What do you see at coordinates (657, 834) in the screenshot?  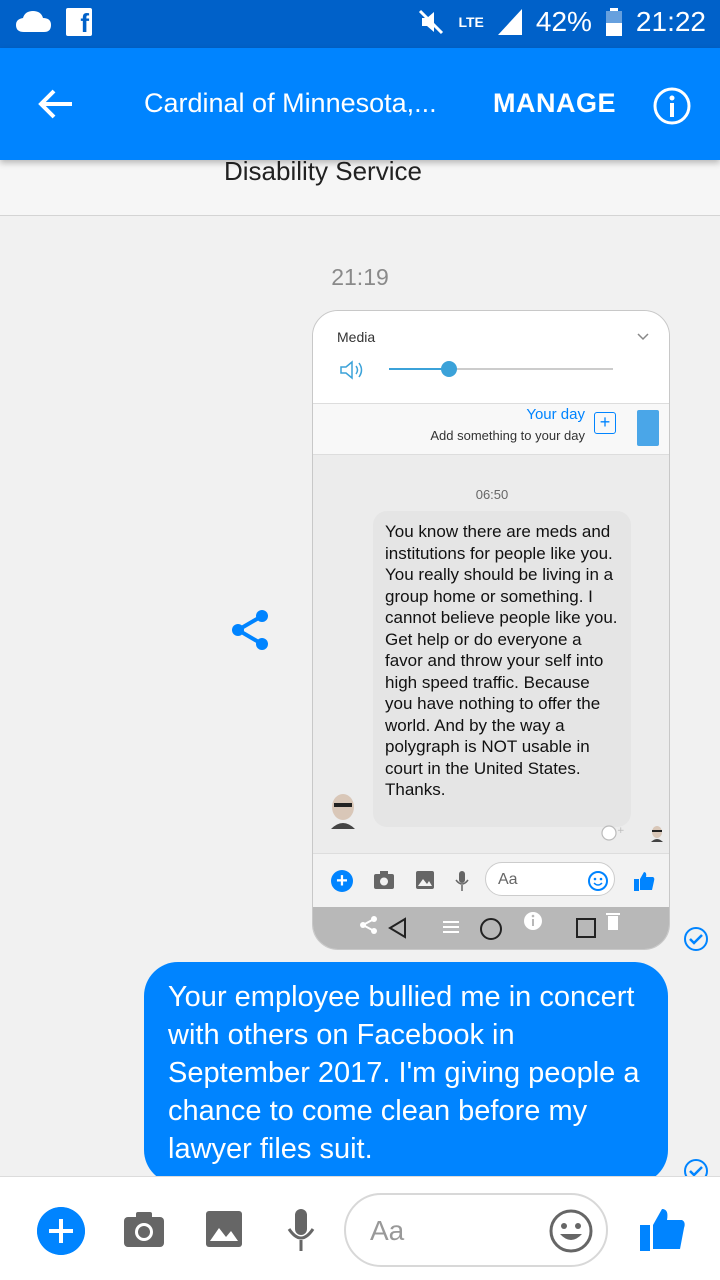 I see `read-receipt-avatar` at bounding box center [657, 834].